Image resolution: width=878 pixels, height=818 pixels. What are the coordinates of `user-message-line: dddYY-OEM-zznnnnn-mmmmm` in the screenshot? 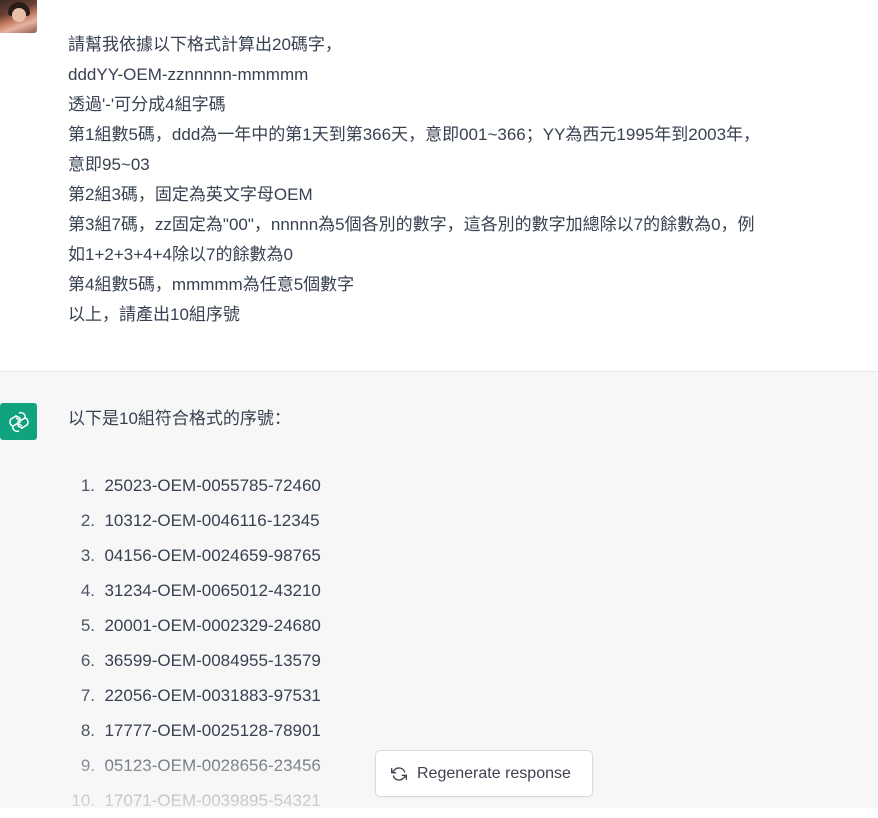 It's located at (188, 74).